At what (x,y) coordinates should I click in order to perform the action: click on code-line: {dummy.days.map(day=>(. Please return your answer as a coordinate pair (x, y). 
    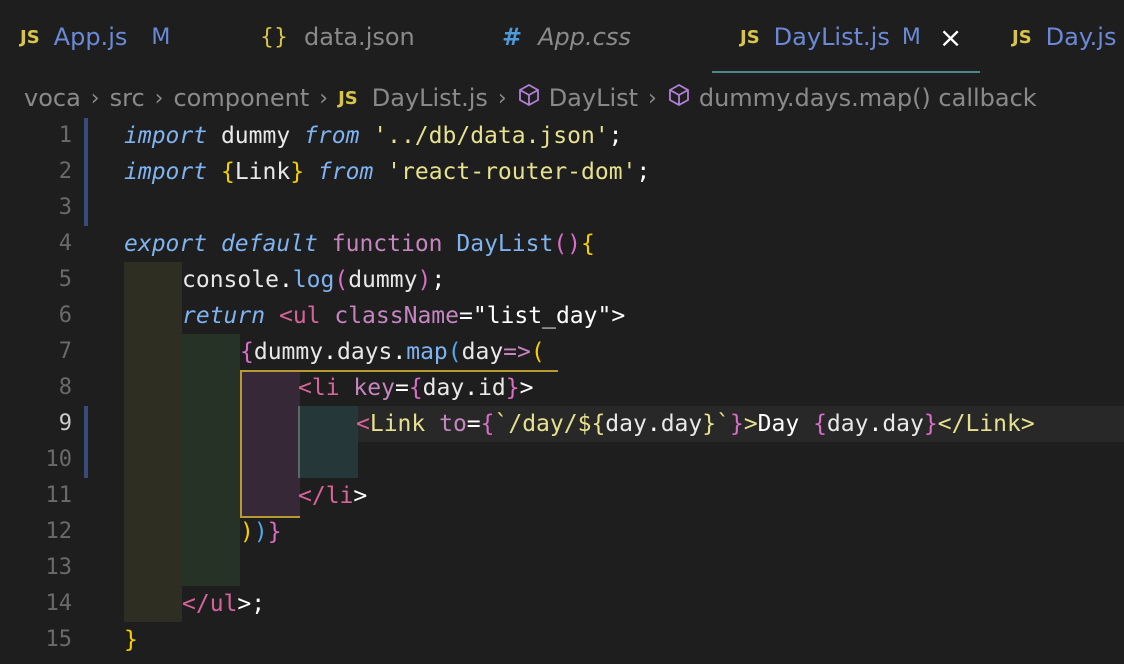
    Looking at the image, I should click on (392, 352).